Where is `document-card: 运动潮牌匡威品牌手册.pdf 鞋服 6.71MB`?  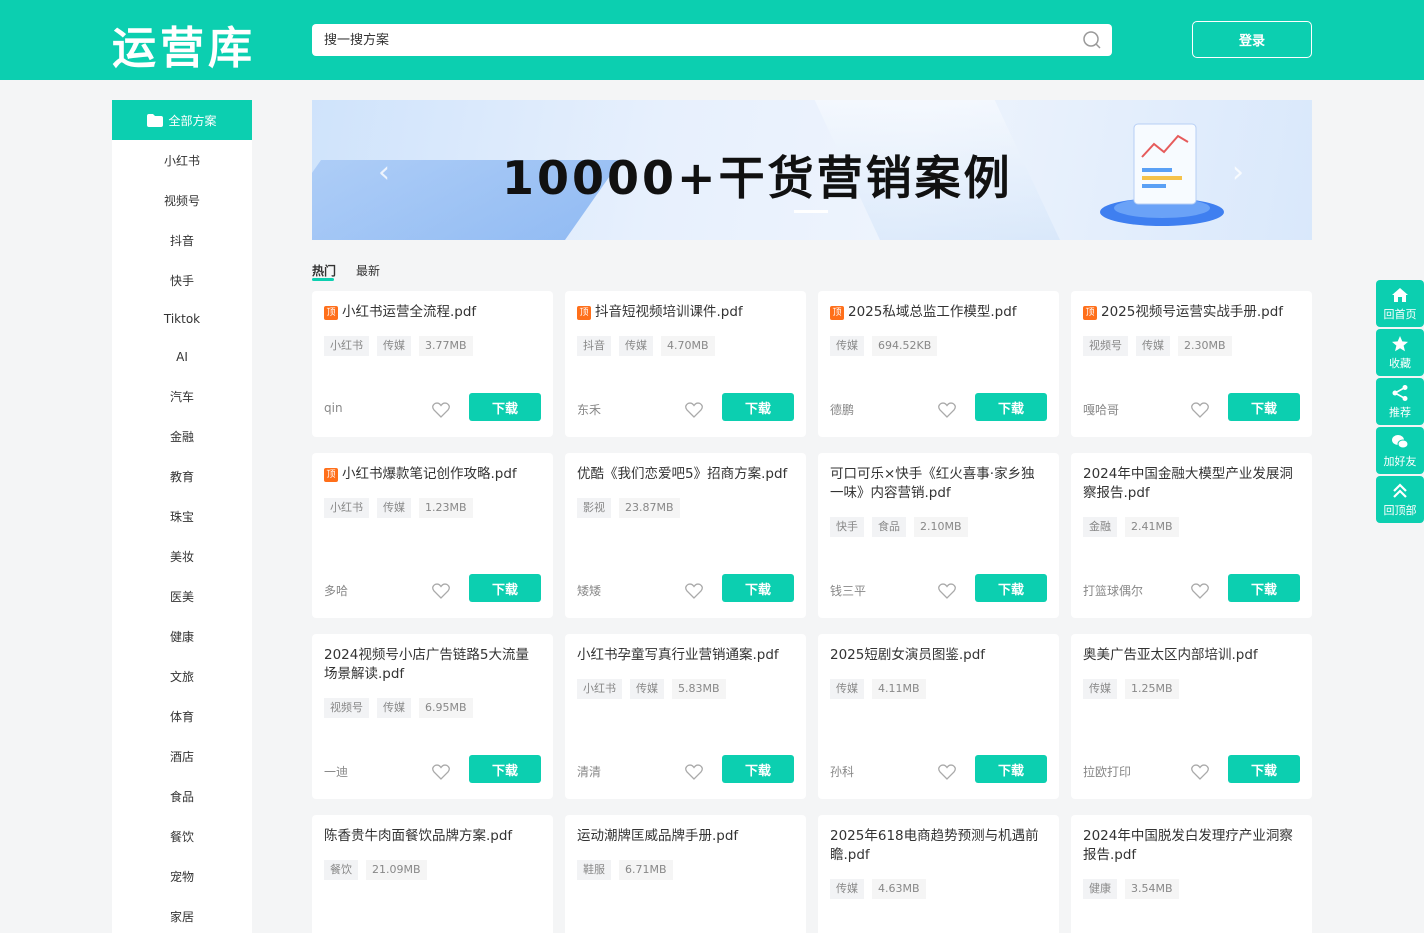
document-card: 运动潮牌匡威品牌手册.pdf 鞋服 6.71MB is located at coordinates (685, 874).